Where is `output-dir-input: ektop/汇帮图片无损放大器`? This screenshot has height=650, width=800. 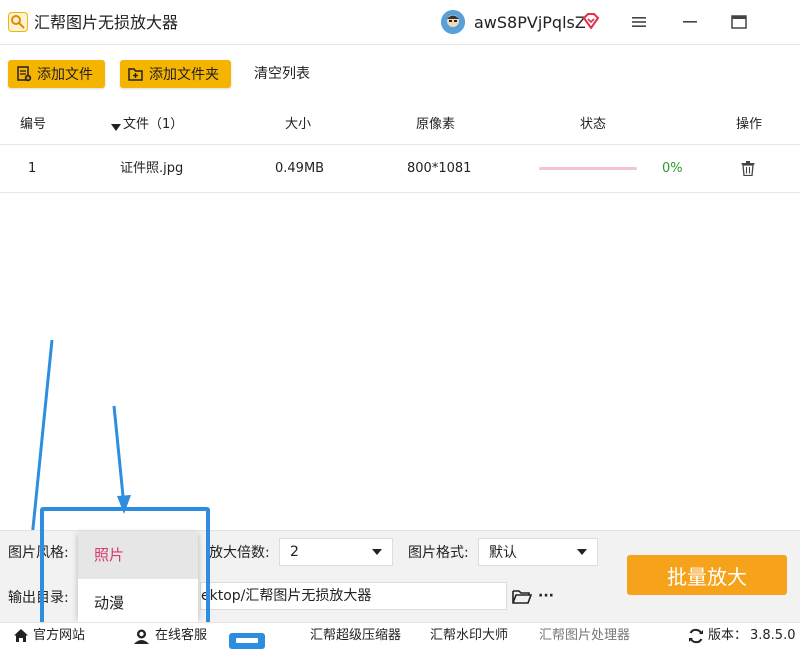
output-dir-input: ektop/汇帮图片无损放大器 is located at coordinates (353, 596).